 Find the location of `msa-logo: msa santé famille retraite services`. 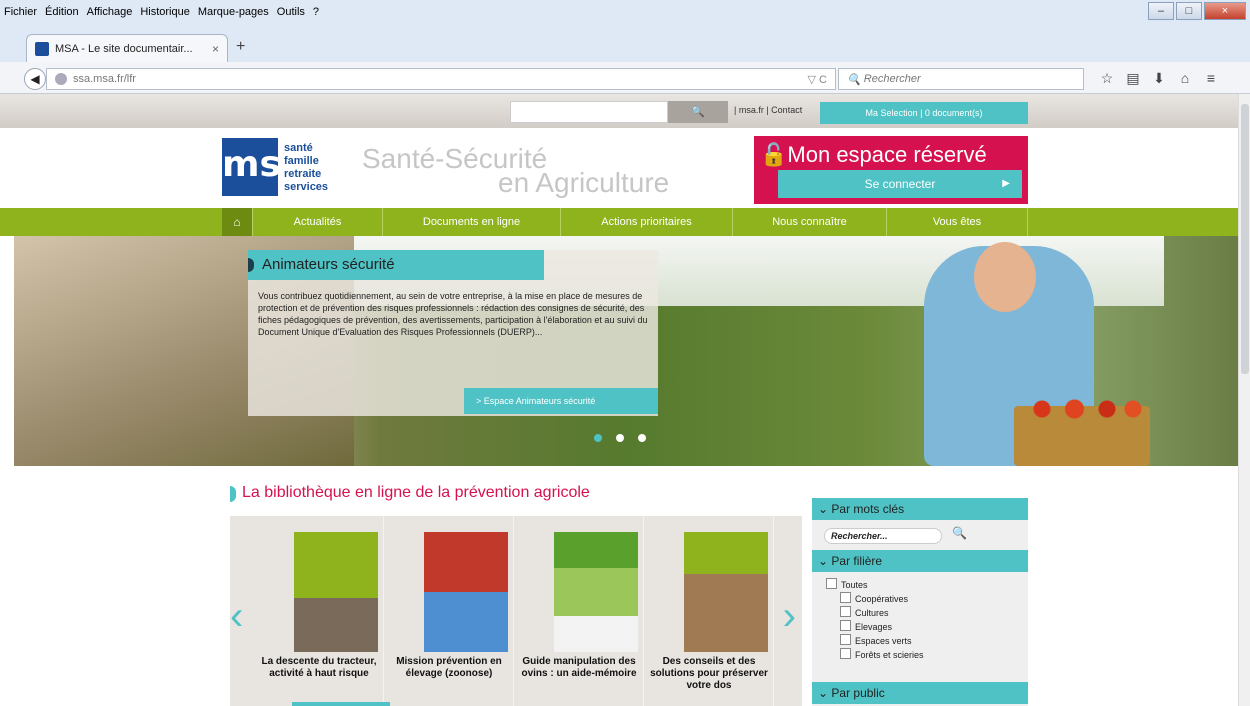

msa-logo: msa santé famille retraite services is located at coordinates (283, 168).